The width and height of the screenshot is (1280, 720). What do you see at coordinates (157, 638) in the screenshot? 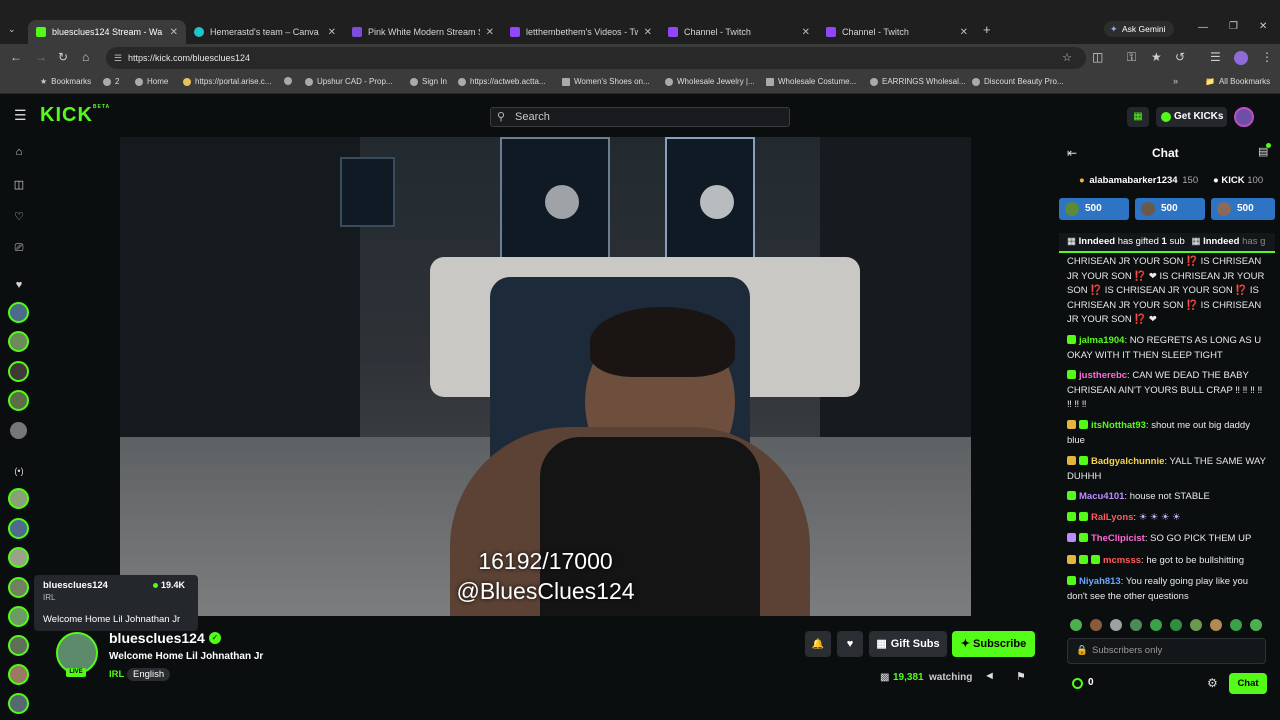
I see `streamer-name: bluesclues124` at bounding box center [157, 638].